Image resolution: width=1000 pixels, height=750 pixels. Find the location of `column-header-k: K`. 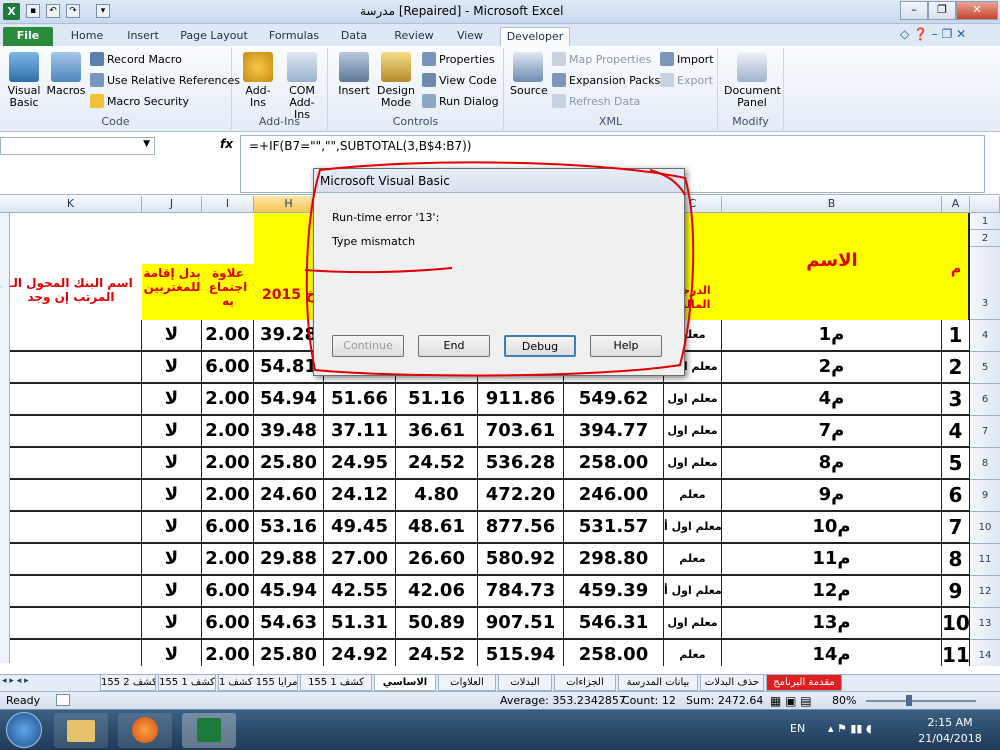

column-header-k: K is located at coordinates (71, 204).